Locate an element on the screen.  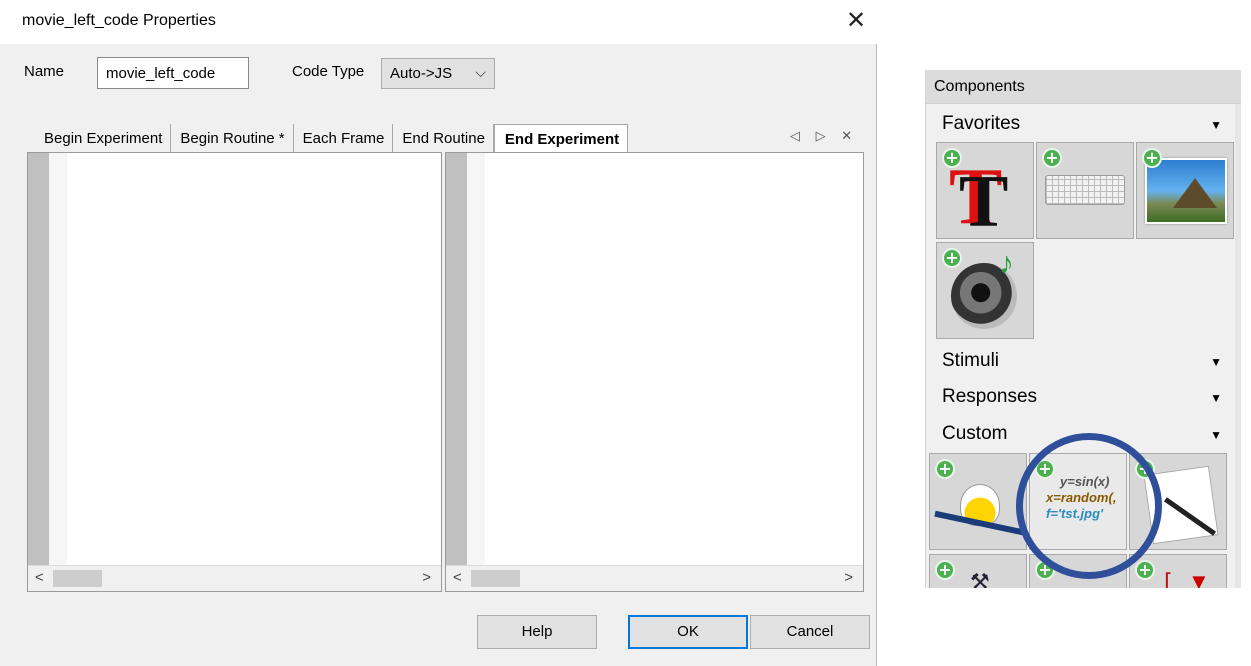
code-icon: y=sin(x) x=random(, f='tst.jpg' is located at coordinates (1081, 498).